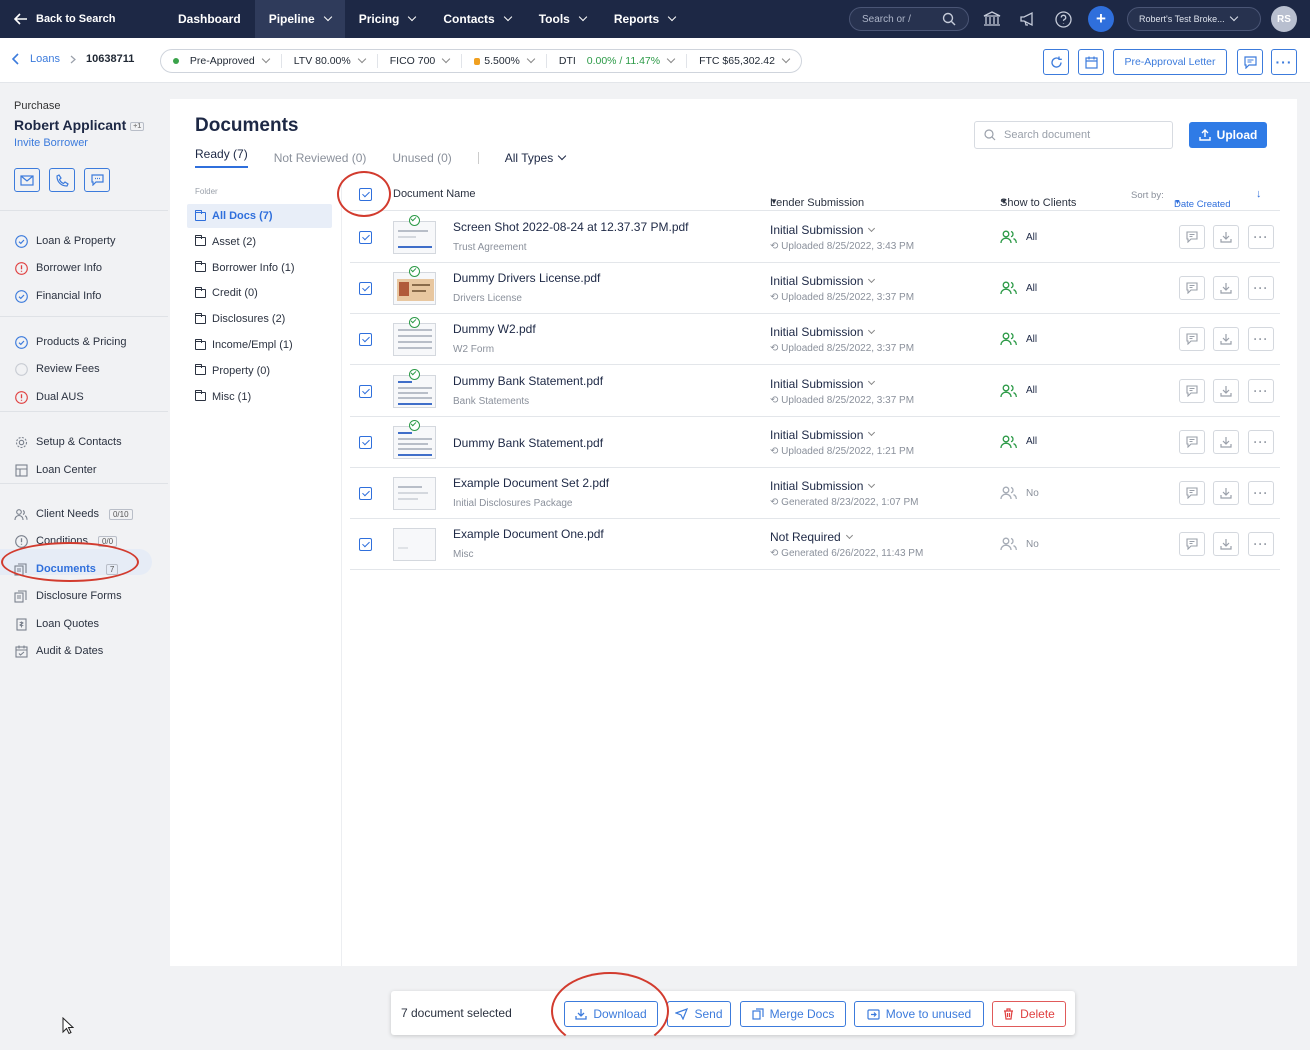  What do you see at coordinates (259, 397) in the screenshot?
I see `folder-item: Misc (1)` at bounding box center [259, 397].